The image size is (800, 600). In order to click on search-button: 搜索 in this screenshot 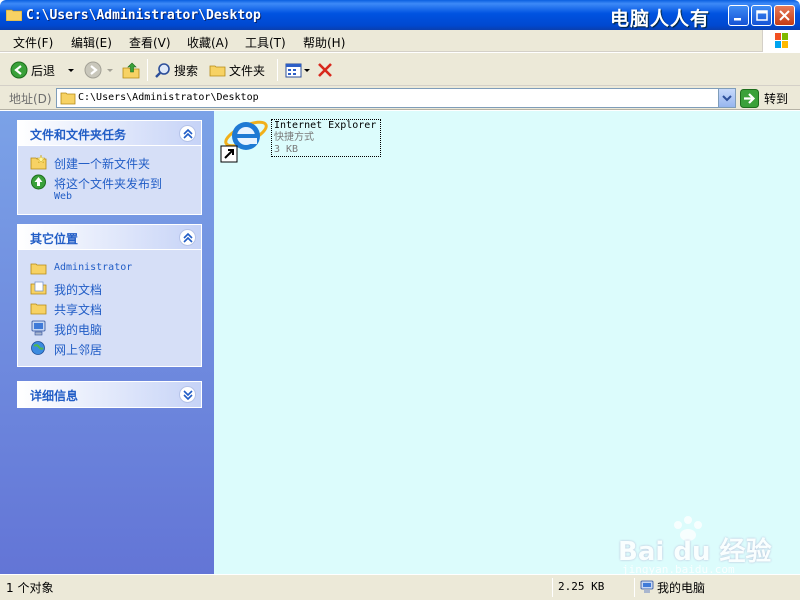, I will do `click(176, 70)`.